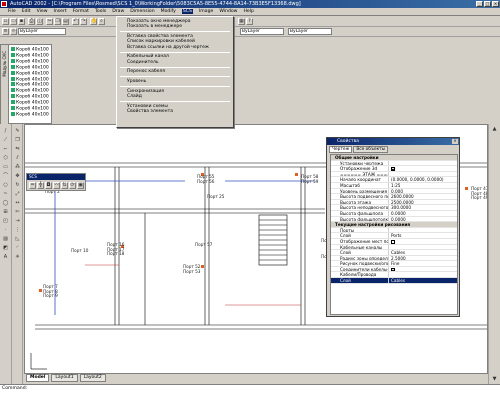 This screenshot has height=400, width=500. What do you see at coordinates (487, 4) in the screenshot?
I see `maximize-button: □` at bounding box center [487, 4].